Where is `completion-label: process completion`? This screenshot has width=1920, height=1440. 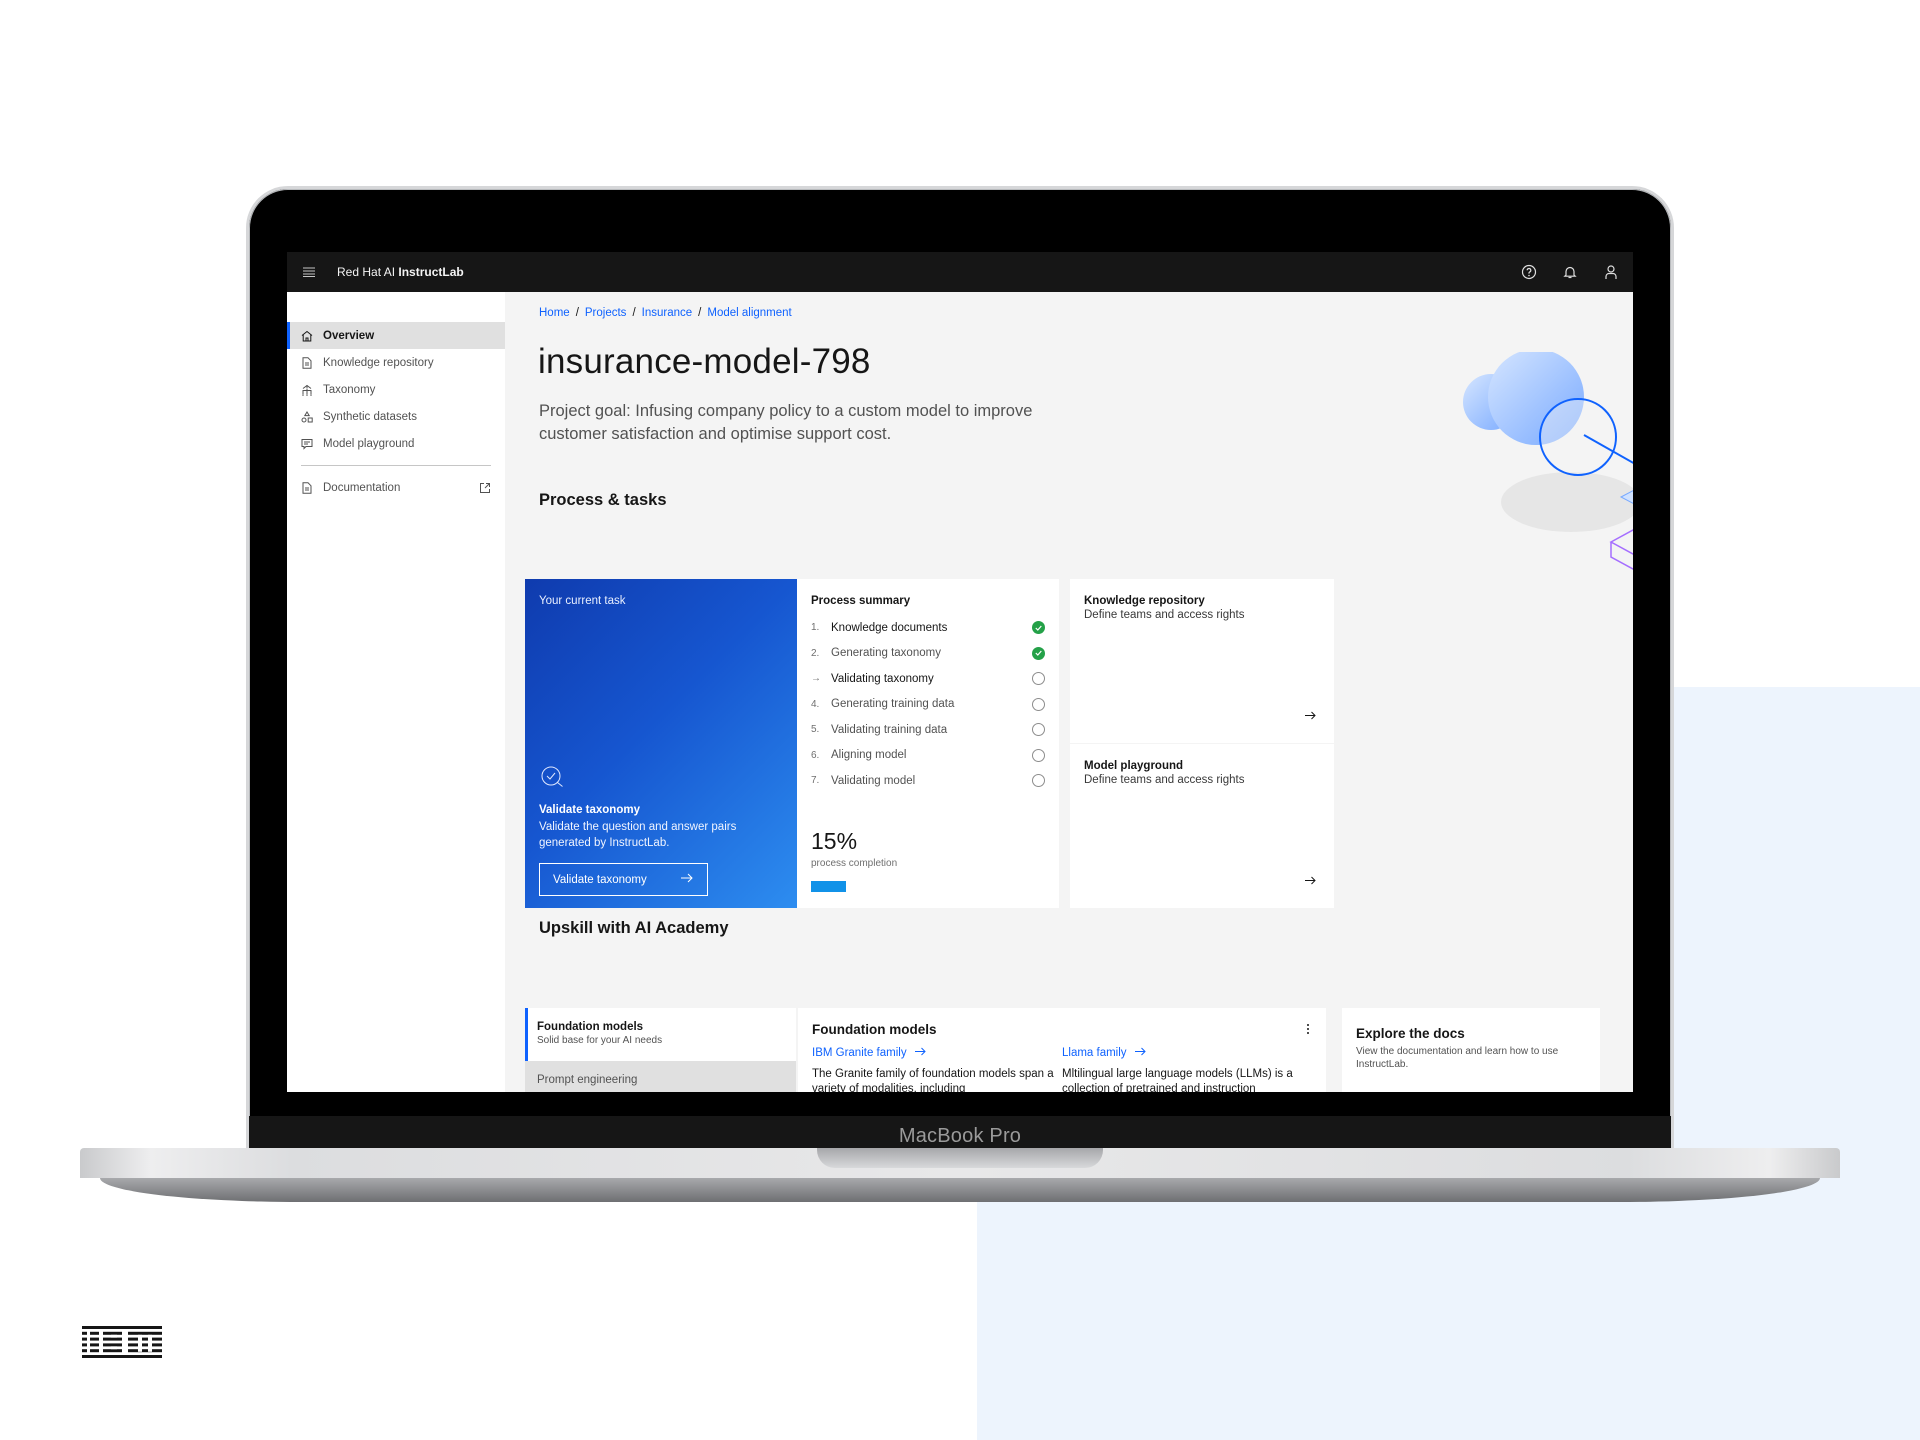 completion-label: process completion is located at coordinates (854, 863).